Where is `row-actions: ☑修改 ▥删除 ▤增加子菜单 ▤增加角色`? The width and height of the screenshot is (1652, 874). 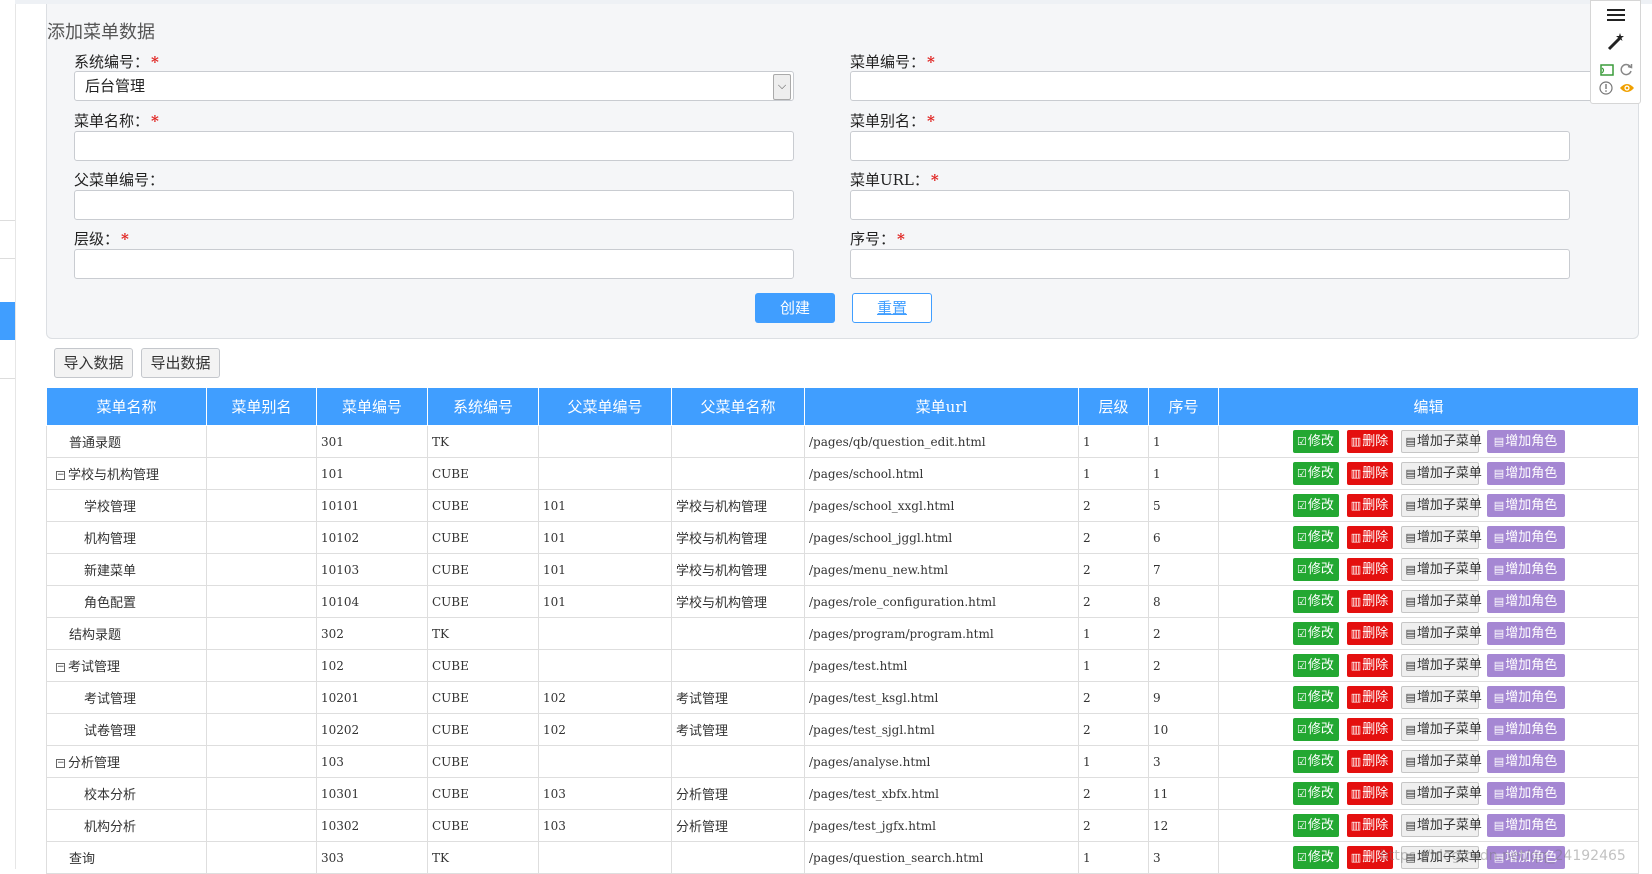
row-actions: ☑修改 ▥删除 ▤增加子菜单 ▤增加角色 is located at coordinates (1428, 729).